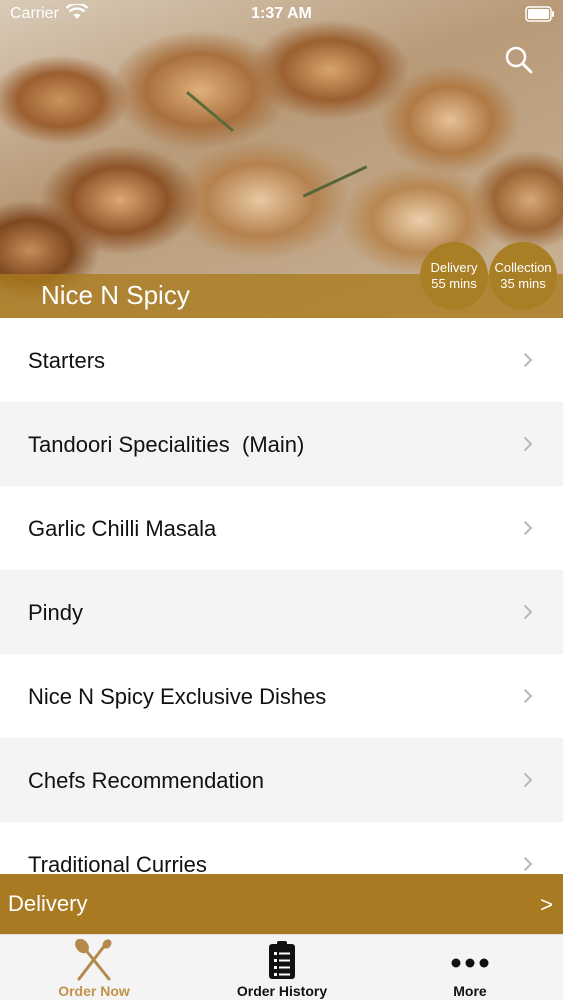 This screenshot has width=563, height=1000. What do you see at coordinates (470, 991) in the screenshot?
I see `tab-more-label: More` at bounding box center [470, 991].